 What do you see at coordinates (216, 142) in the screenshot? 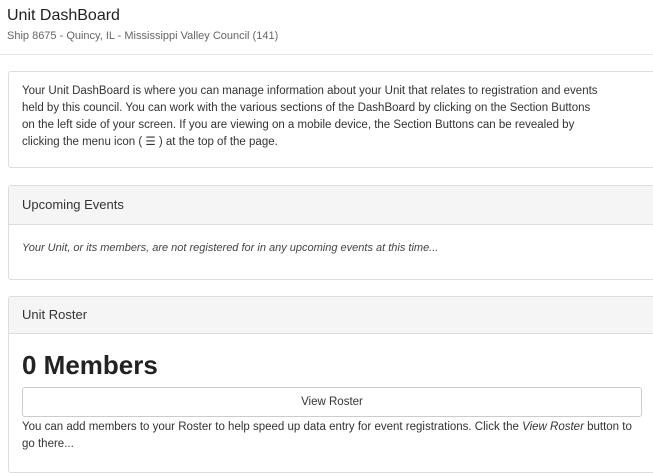
I see `intro-text-end: ) at the top of the page.` at bounding box center [216, 142].